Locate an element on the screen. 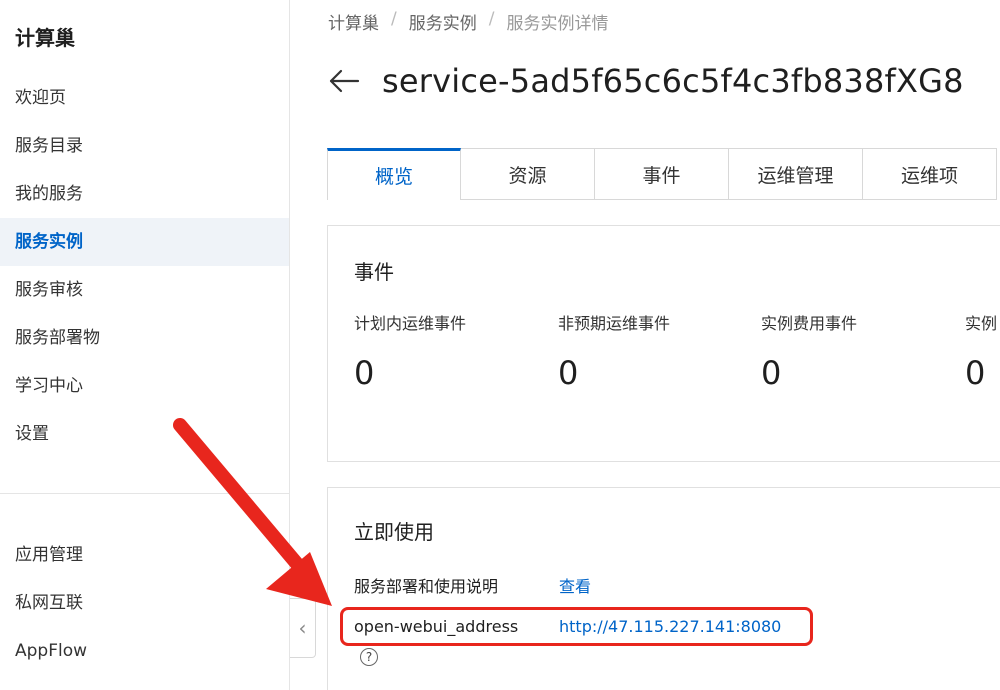 The width and height of the screenshot is (1000, 690). sidebar-item-private-network: 私网互联 is located at coordinates (144, 603).